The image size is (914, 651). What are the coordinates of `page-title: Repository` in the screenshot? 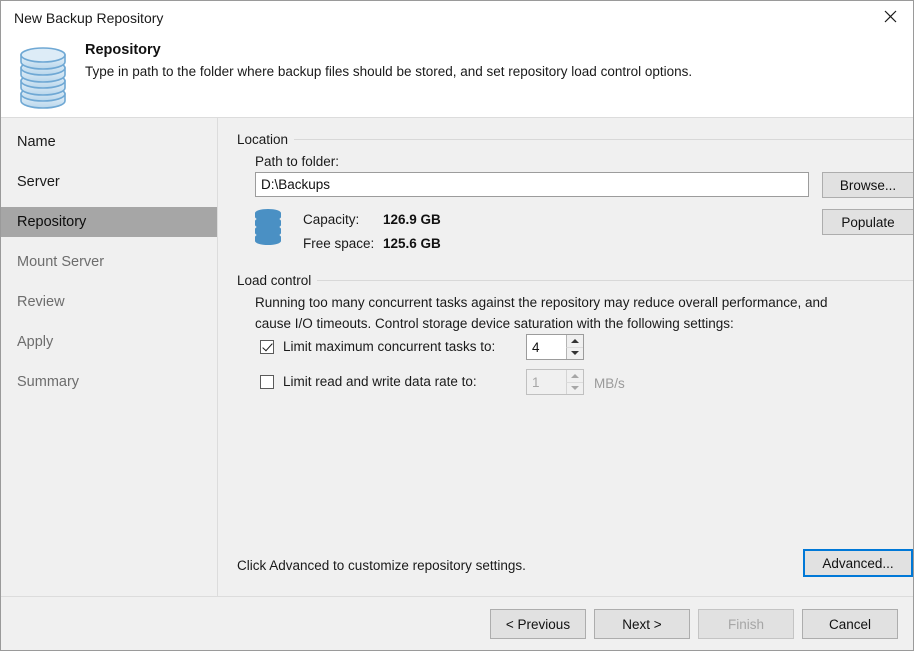 It's located at (123, 50).